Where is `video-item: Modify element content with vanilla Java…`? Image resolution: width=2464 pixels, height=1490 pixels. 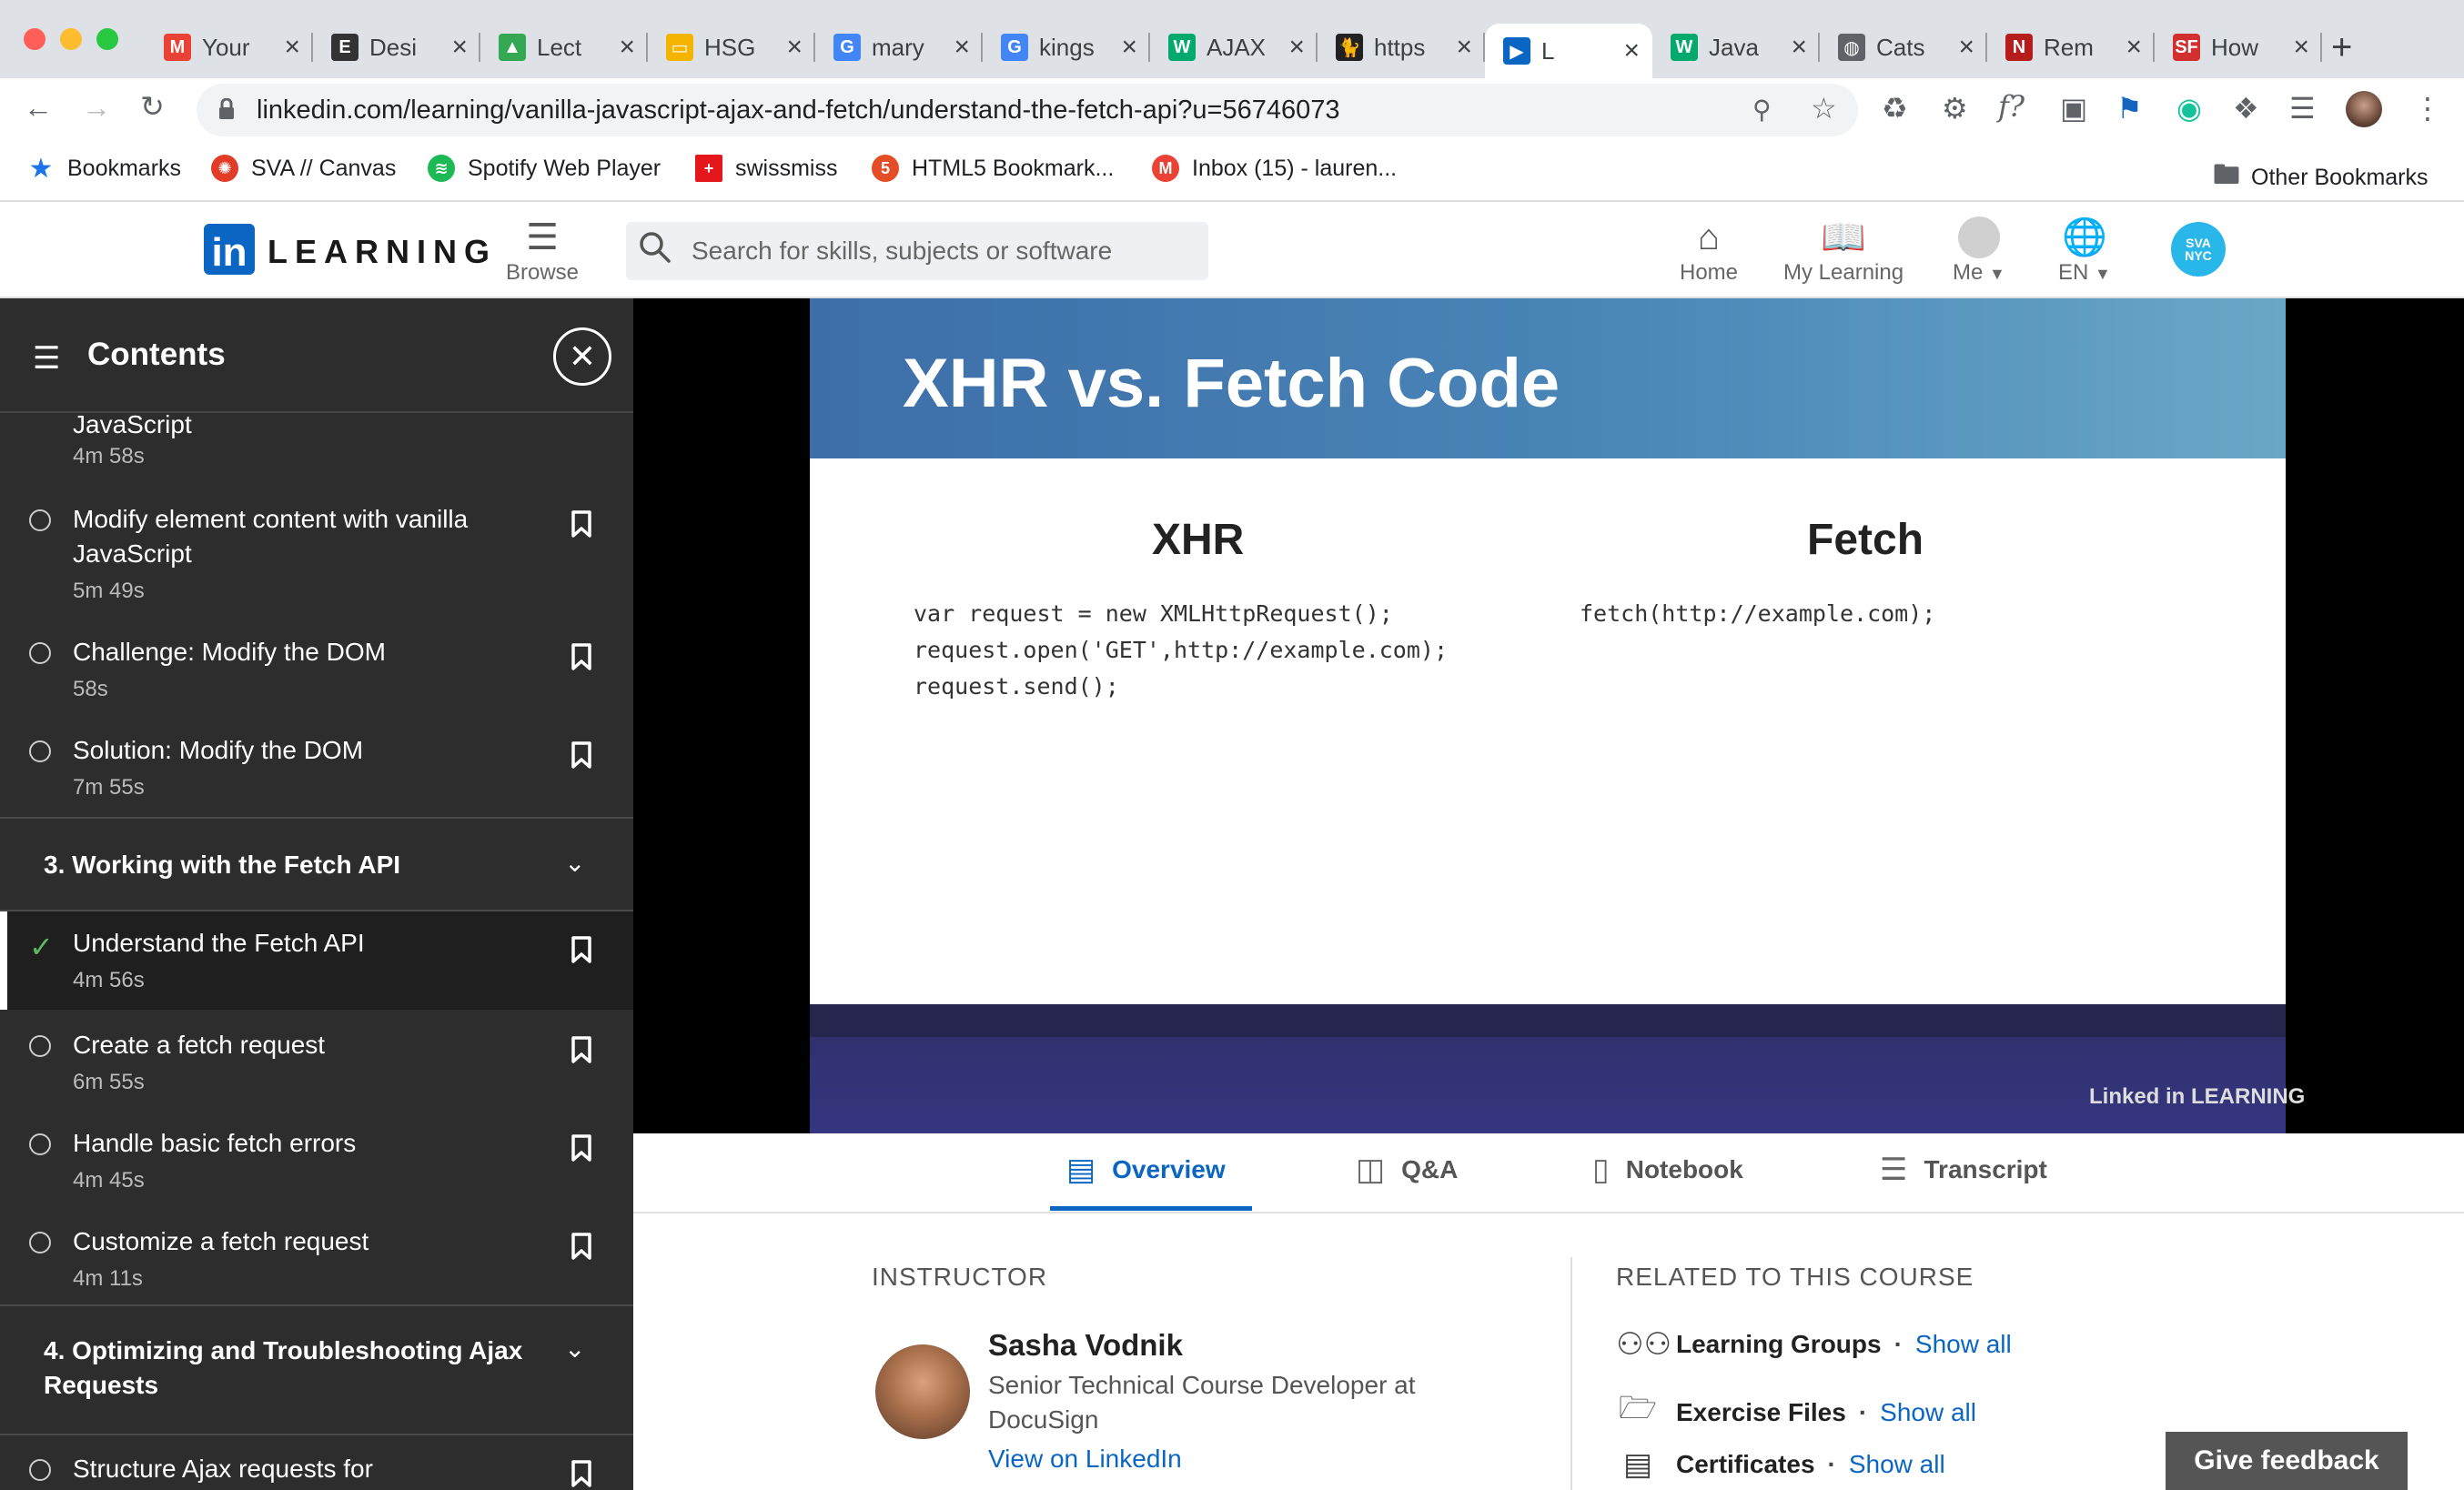 video-item: Modify element content with vanilla Java… is located at coordinates (316, 556).